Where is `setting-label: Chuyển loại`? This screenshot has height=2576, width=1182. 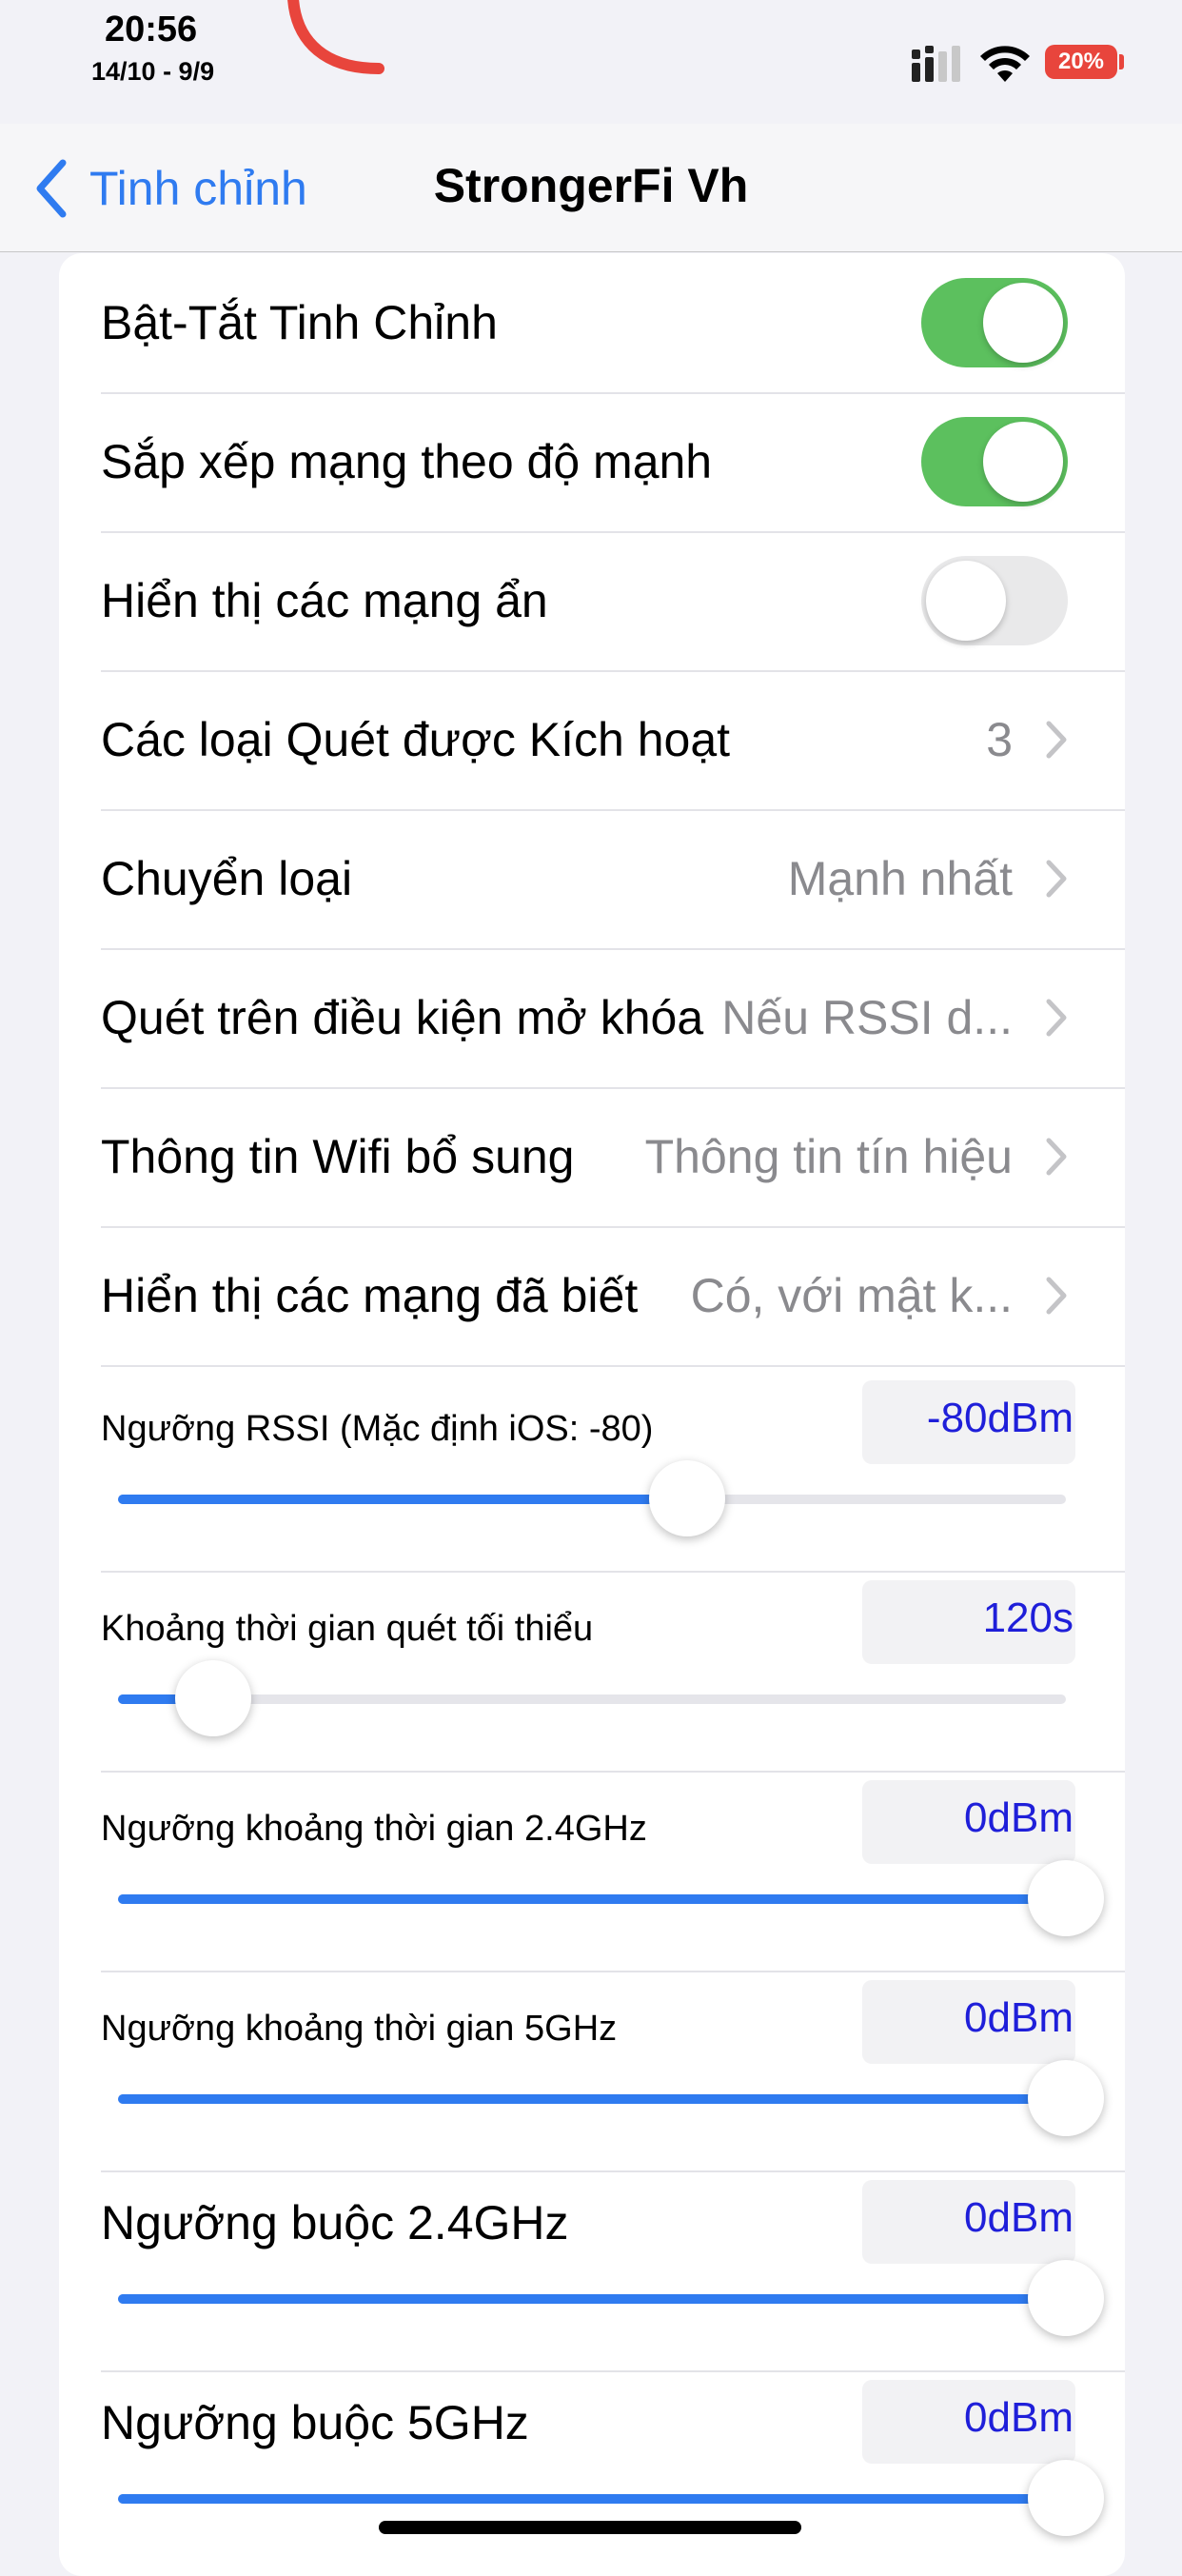 setting-label: Chuyển loại is located at coordinates (227, 878).